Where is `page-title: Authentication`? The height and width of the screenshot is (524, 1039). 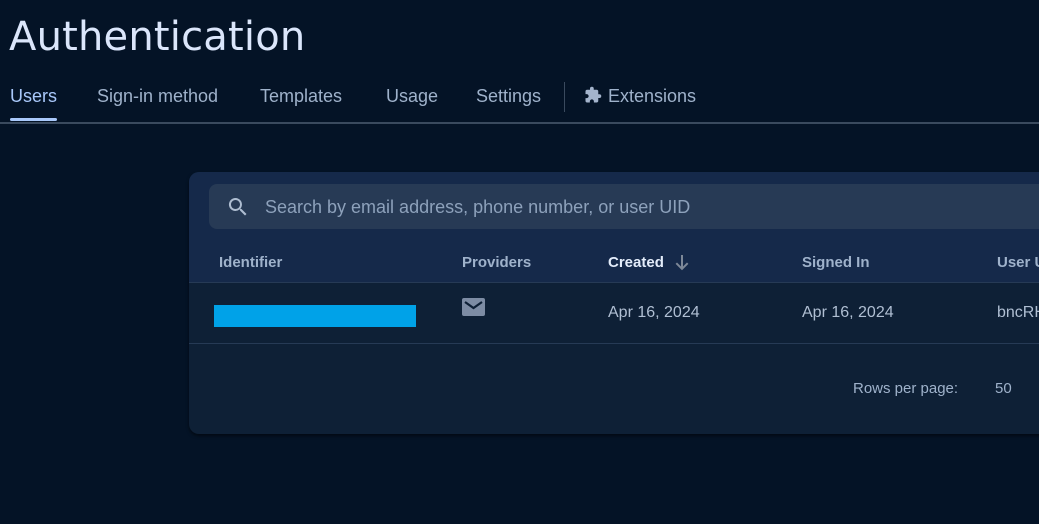
page-title: Authentication is located at coordinates (157, 37).